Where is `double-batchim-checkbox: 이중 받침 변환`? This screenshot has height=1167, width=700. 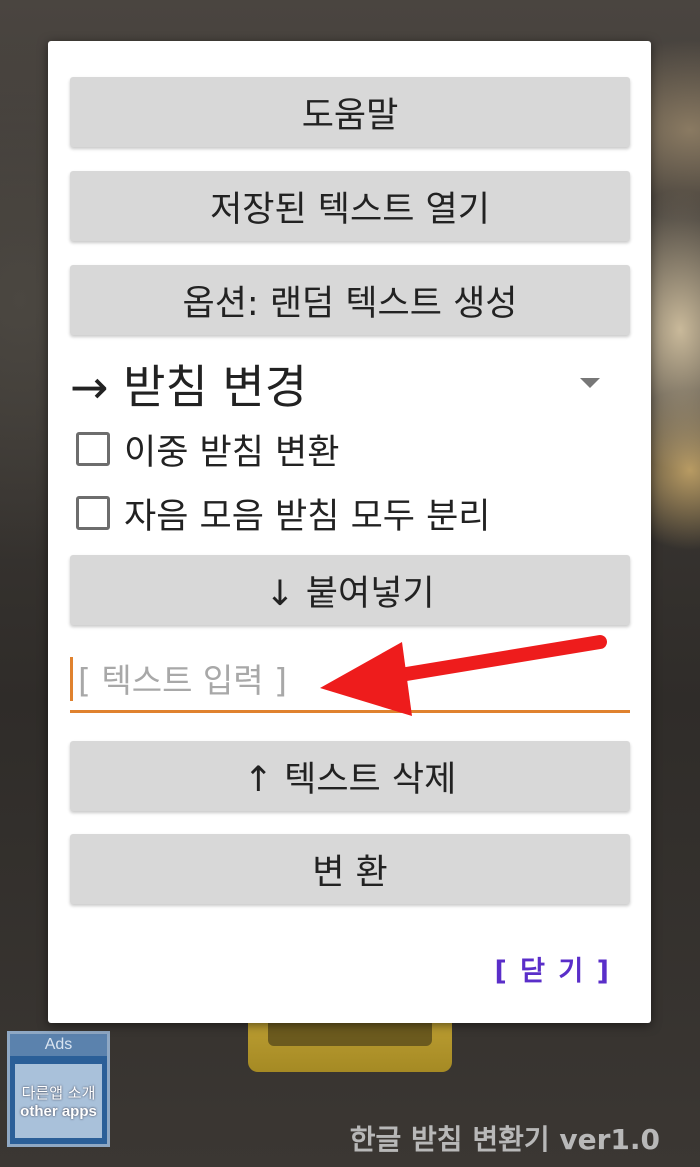
double-batchim-checkbox: 이중 받침 변환 is located at coordinates (207, 449).